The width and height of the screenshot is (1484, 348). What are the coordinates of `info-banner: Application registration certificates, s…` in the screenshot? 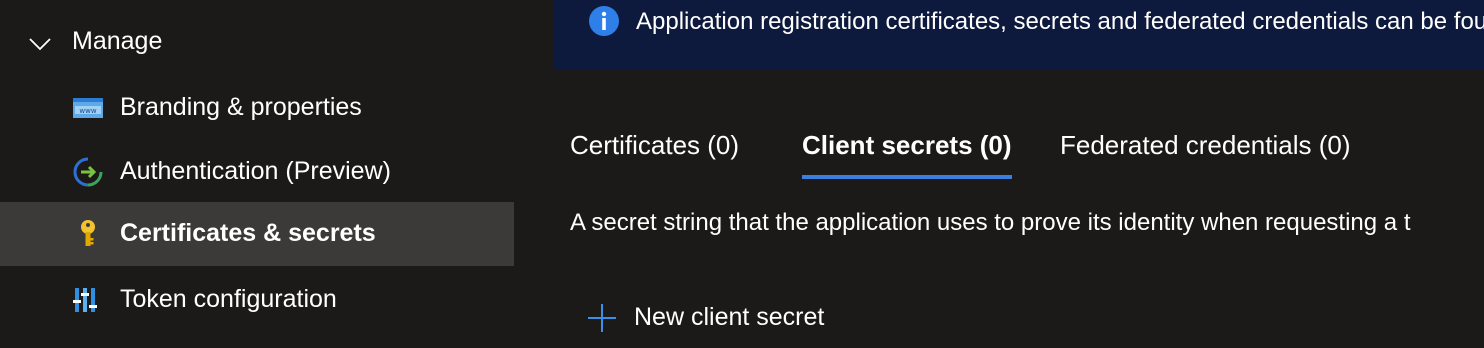 It's located at (1019, 35).